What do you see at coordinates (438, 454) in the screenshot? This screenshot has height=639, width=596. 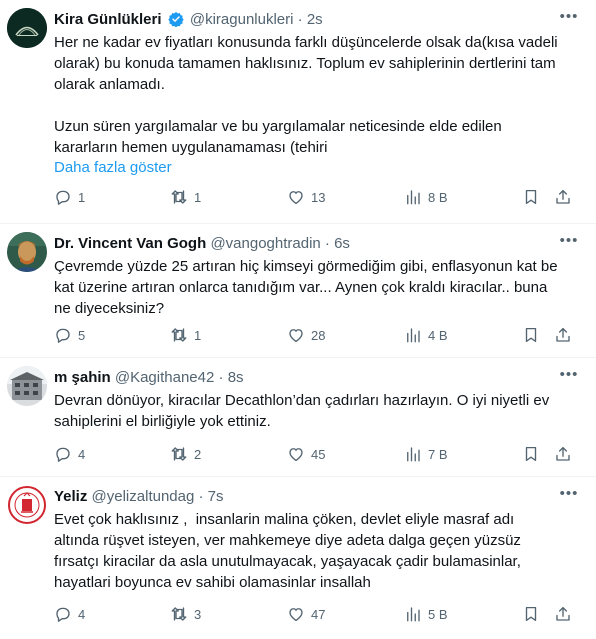 I see `views-count: 7 B` at bounding box center [438, 454].